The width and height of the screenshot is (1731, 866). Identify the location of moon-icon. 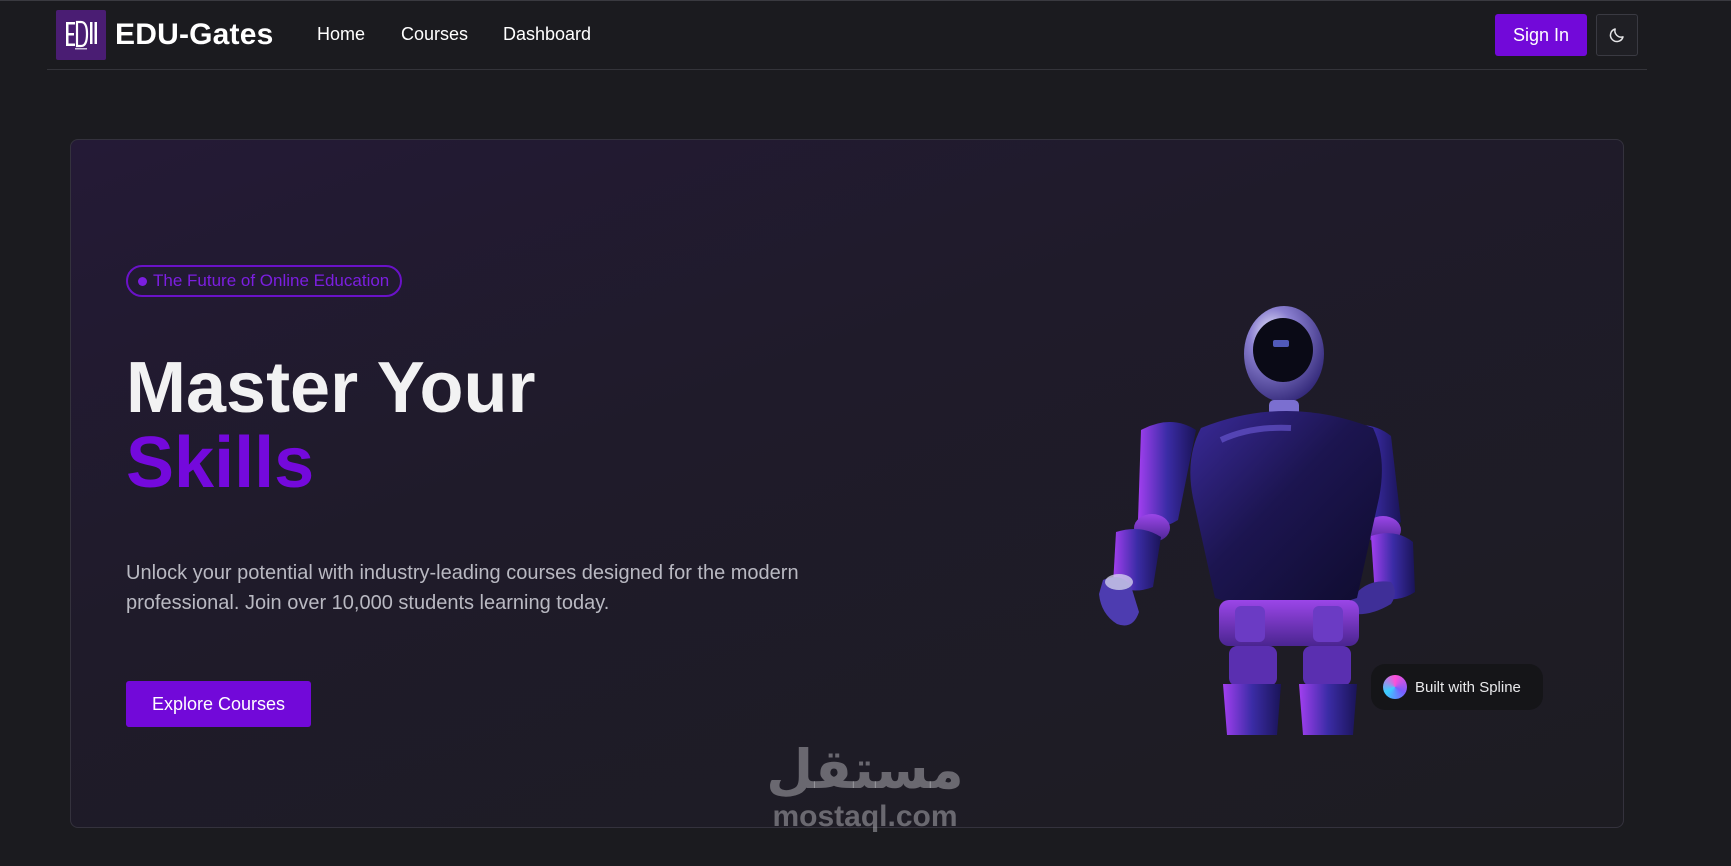
(1616, 35).